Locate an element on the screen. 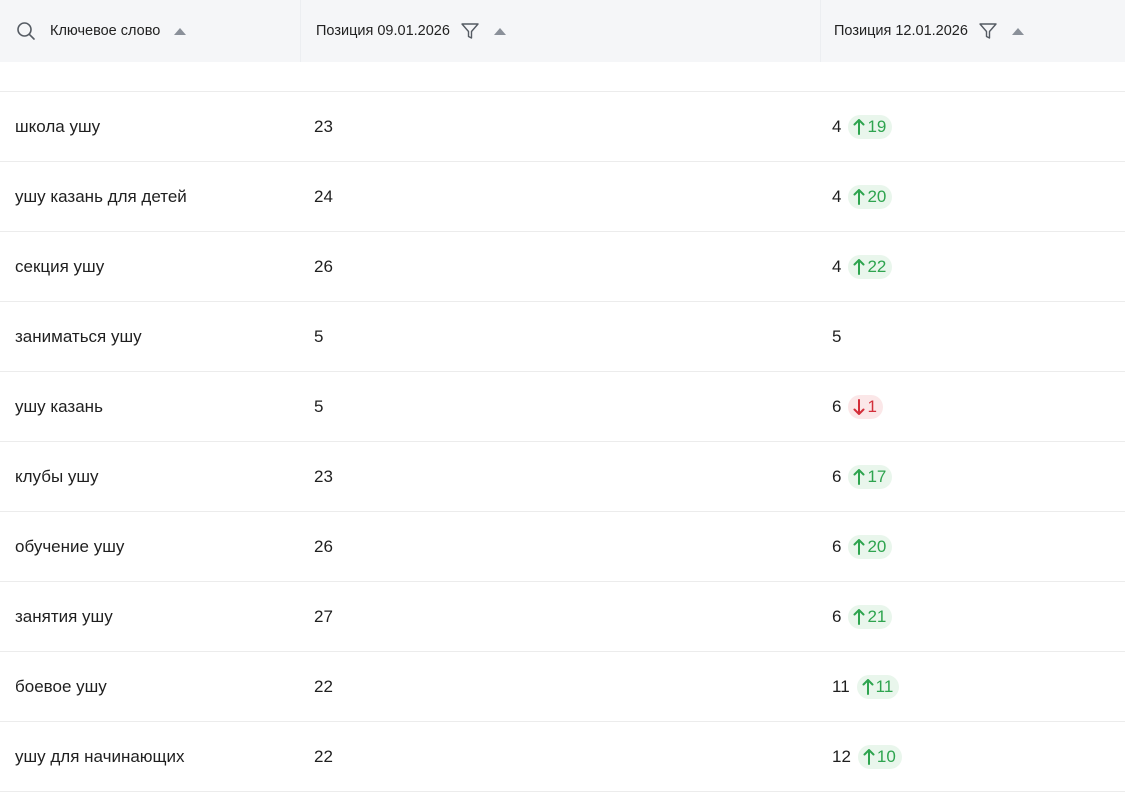 The image size is (1125, 793). table-row: боевое ушу 22 11 11 is located at coordinates (562, 687).